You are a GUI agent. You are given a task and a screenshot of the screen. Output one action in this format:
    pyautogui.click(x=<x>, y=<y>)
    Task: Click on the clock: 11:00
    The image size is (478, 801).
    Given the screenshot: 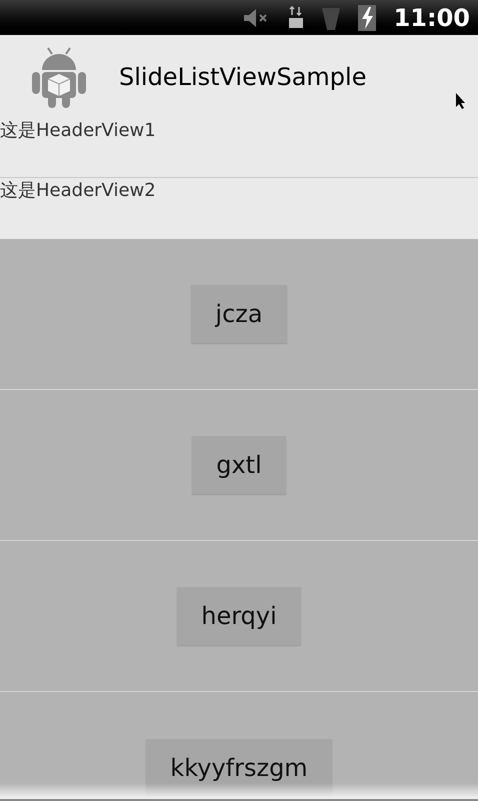 What is the action you would take?
    pyautogui.click(x=432, y=18)
    